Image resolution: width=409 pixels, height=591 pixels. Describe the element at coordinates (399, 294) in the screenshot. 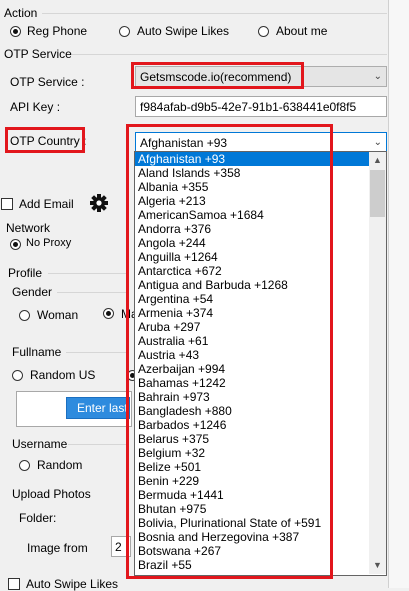

I see `window-margin` at that location.